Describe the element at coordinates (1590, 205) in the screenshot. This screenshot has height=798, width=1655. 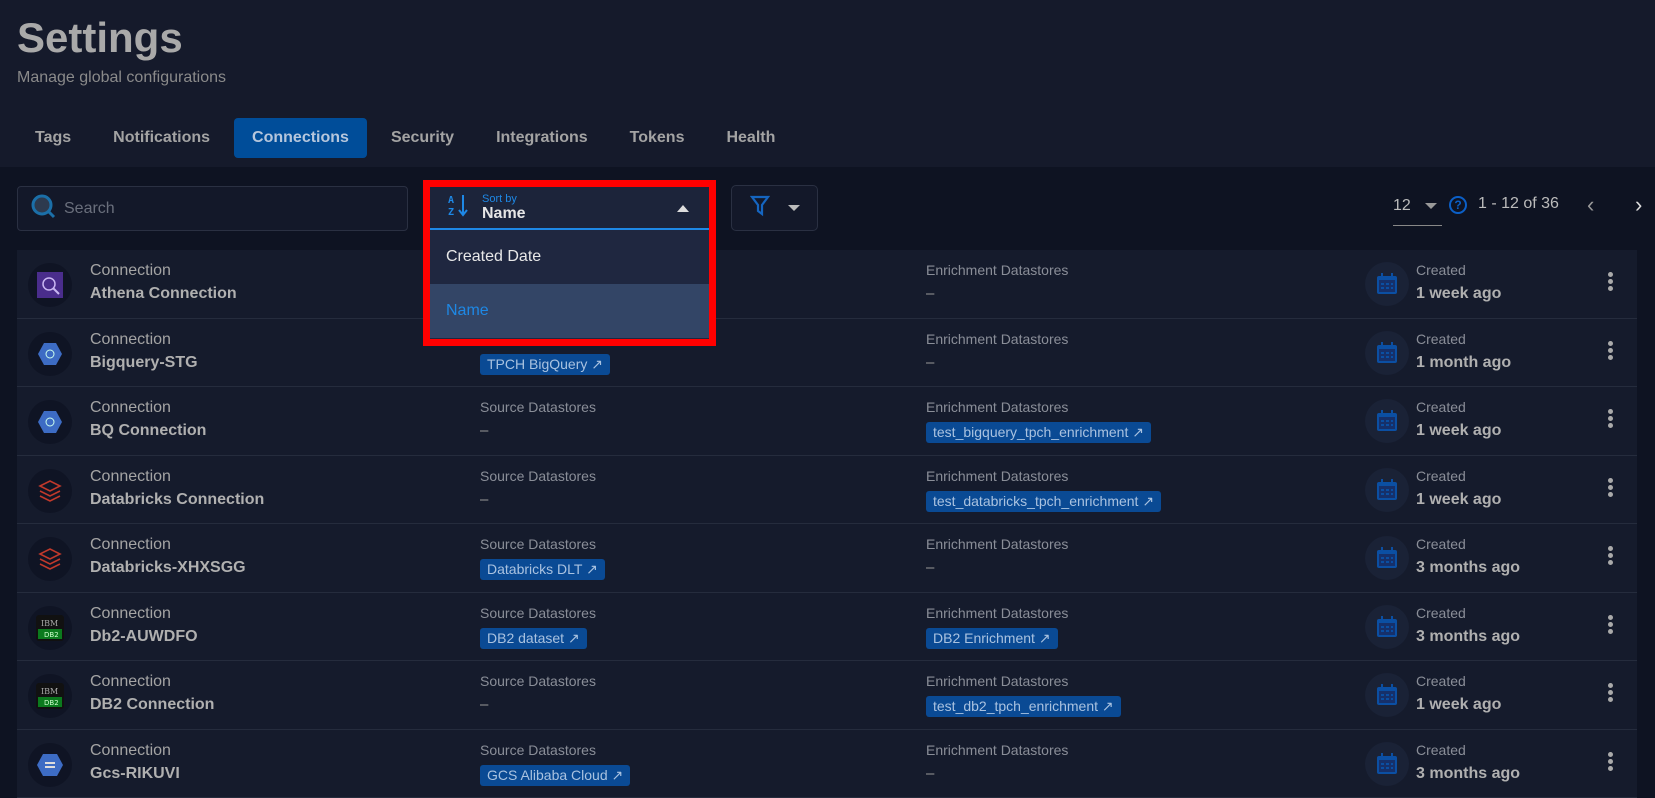
I see `prev-page-button: ‹` at that location.